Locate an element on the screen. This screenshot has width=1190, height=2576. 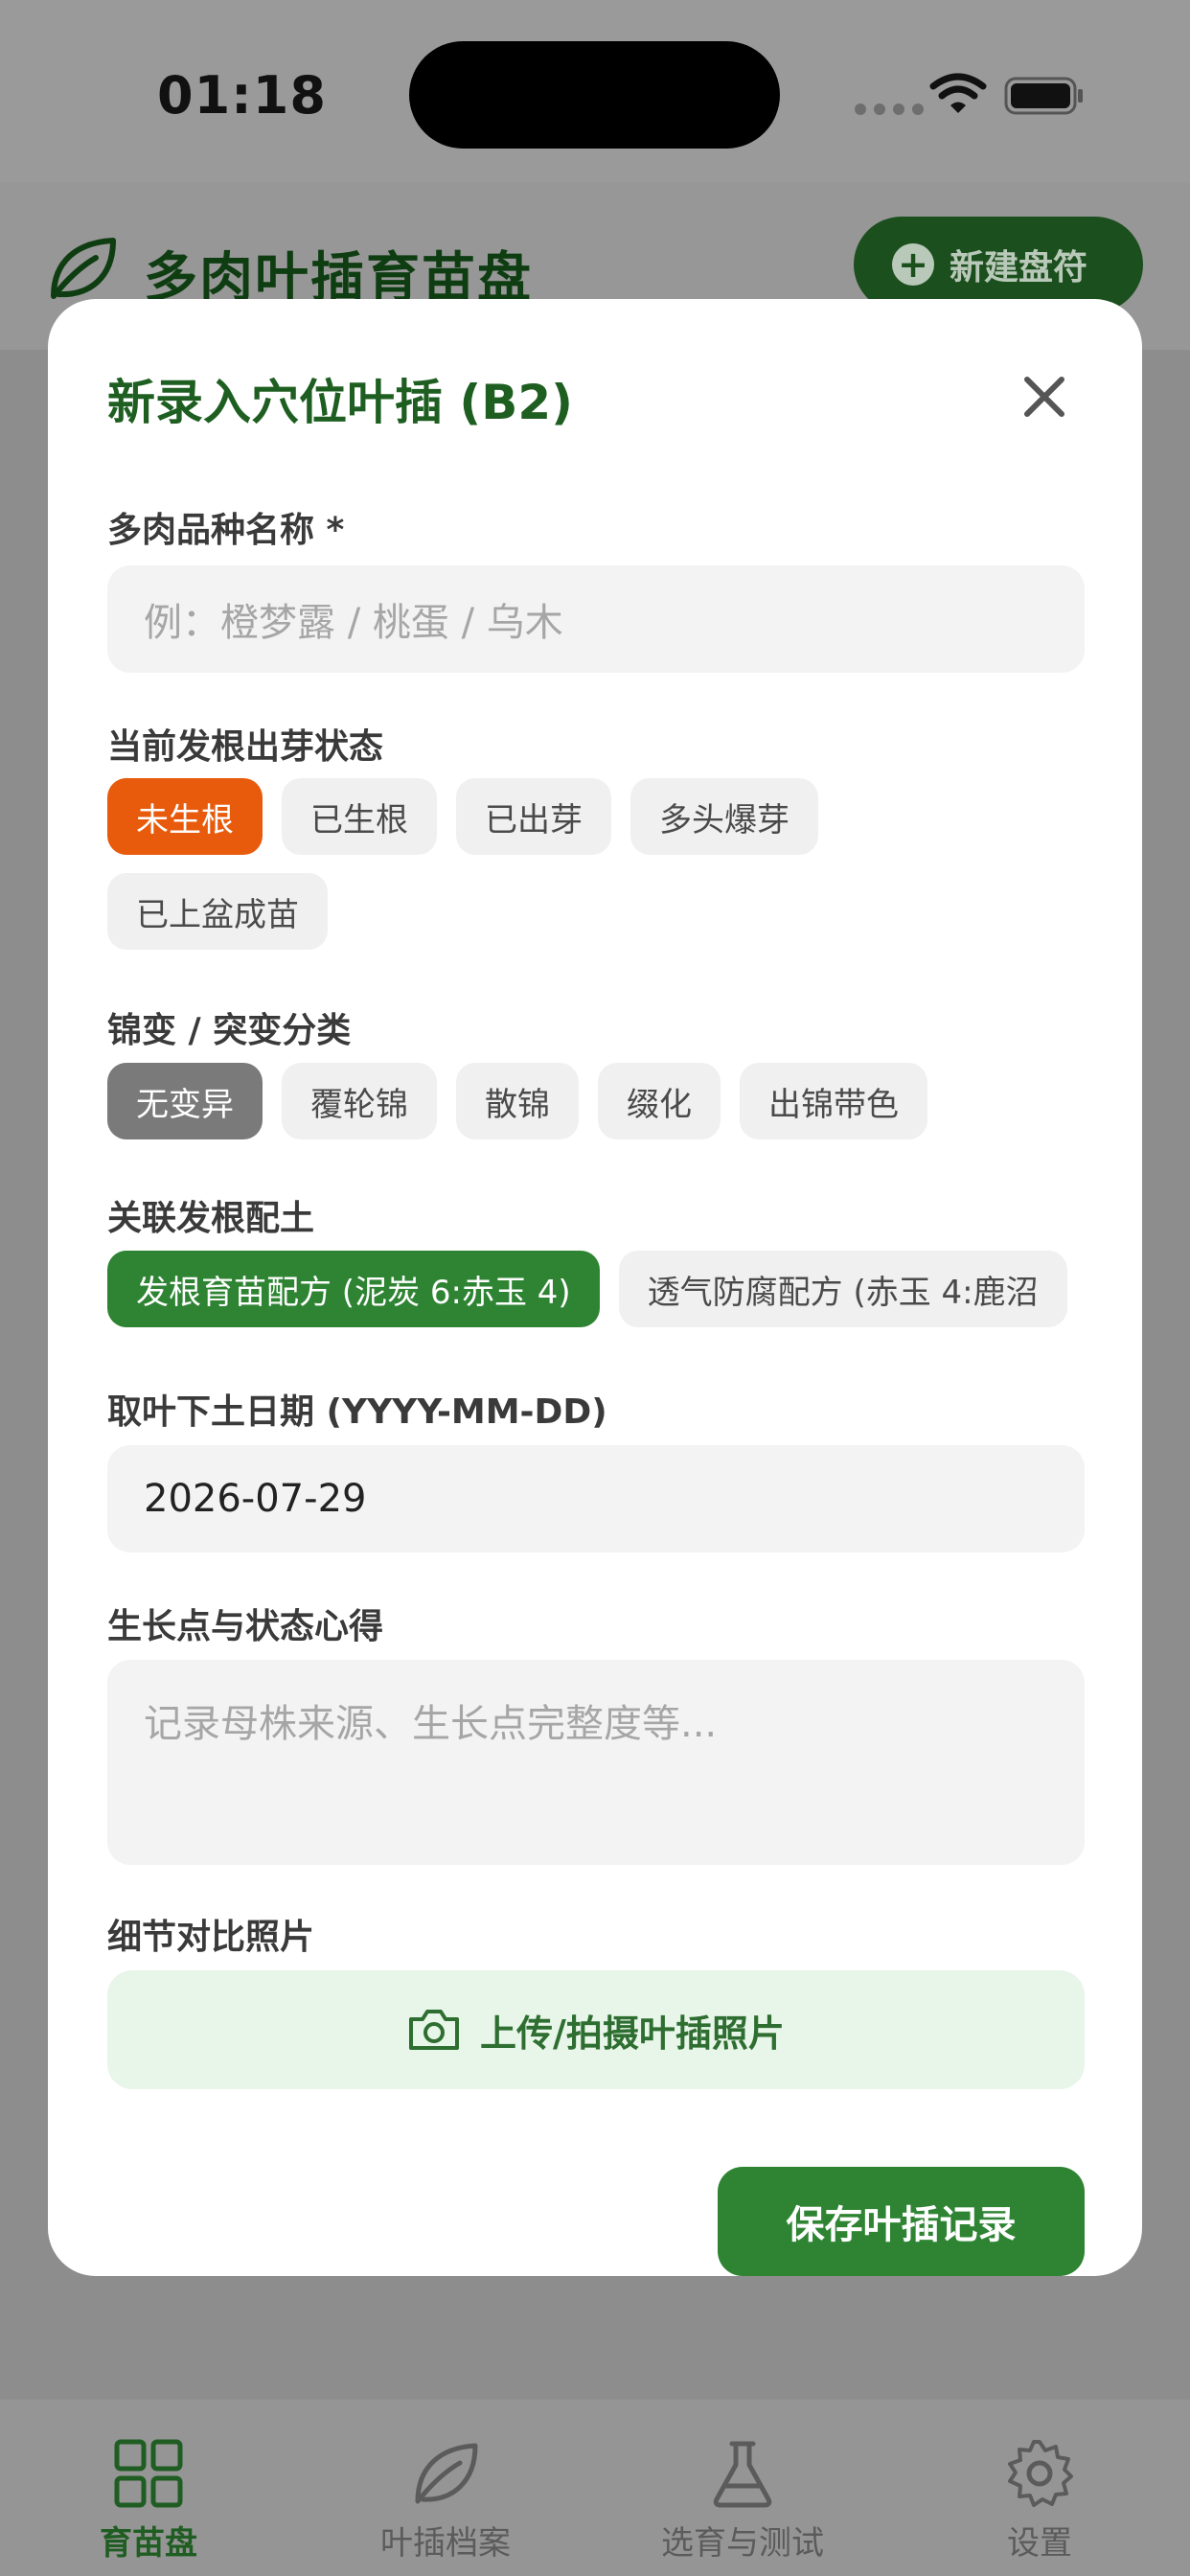
soil-chip-airy-mix: 透气防腐配方 (赤玉 4:鹿沼 is located at coordinates (842, 1289).